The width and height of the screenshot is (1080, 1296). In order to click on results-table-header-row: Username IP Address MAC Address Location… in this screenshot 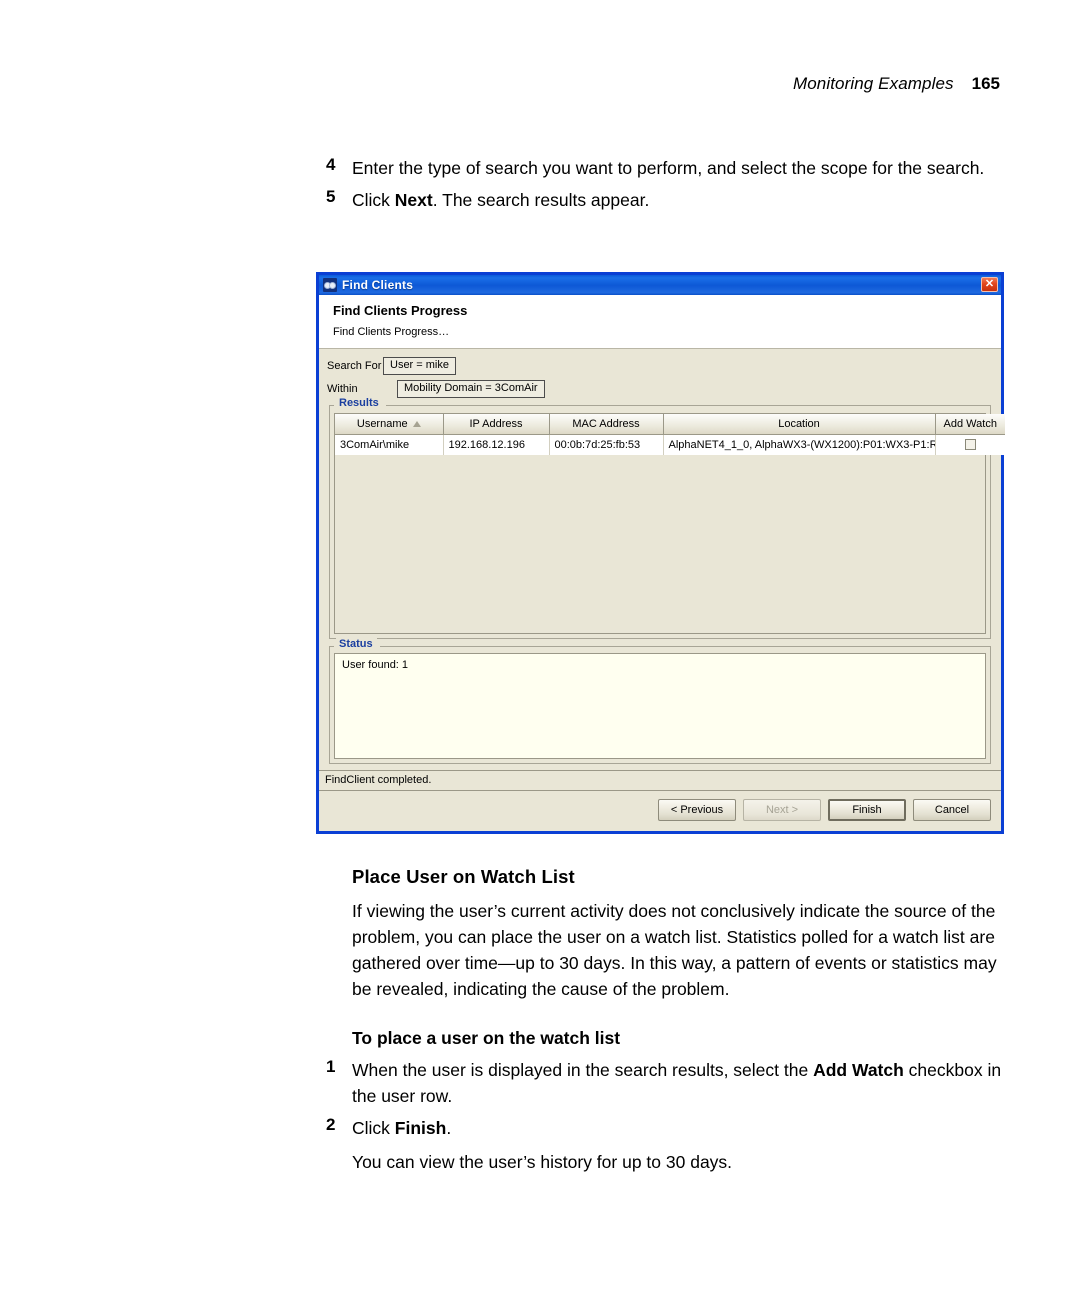, I will do `click(670, 424)`.